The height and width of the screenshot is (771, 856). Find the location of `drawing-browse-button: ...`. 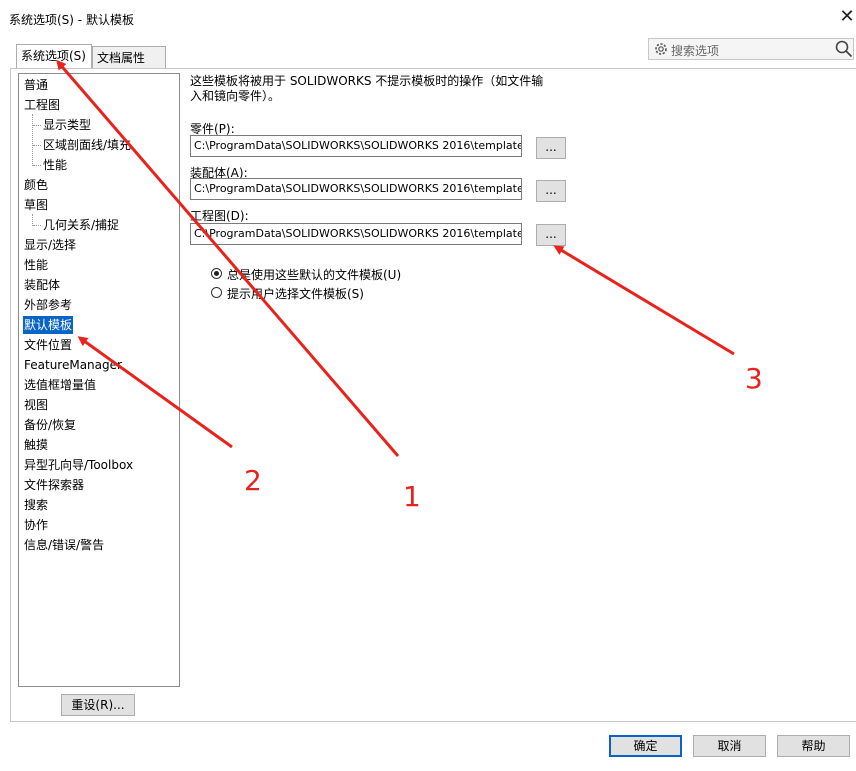

drawing-browse-button: ... is located at coordinates (551, 235).